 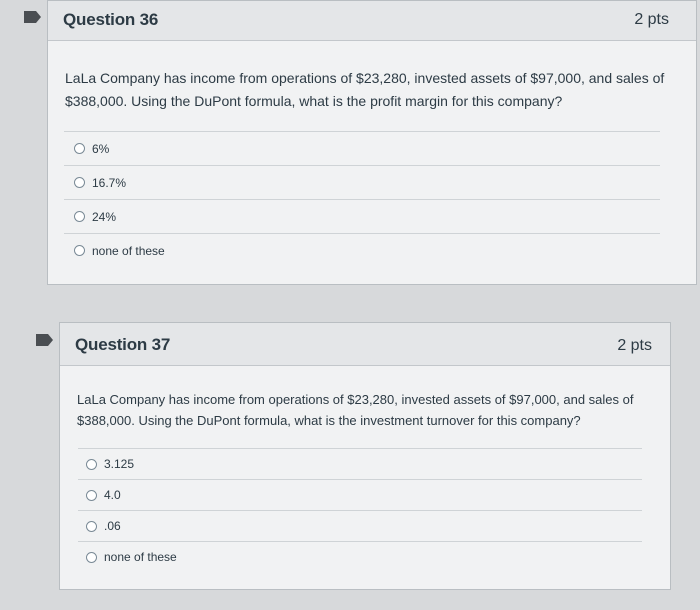 I want to click on question-header: Question 36 2 pts, so click(x=372, y=21).